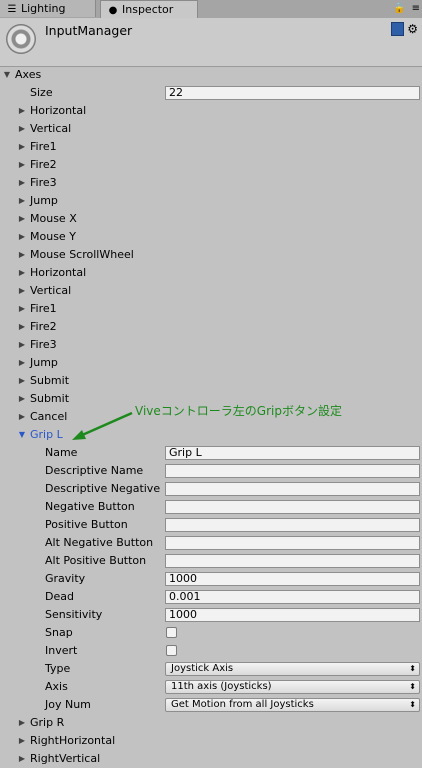 The height and width of the screenshot is (768, 422). I want to click on field-label: Horizontal, so click(58, 110).